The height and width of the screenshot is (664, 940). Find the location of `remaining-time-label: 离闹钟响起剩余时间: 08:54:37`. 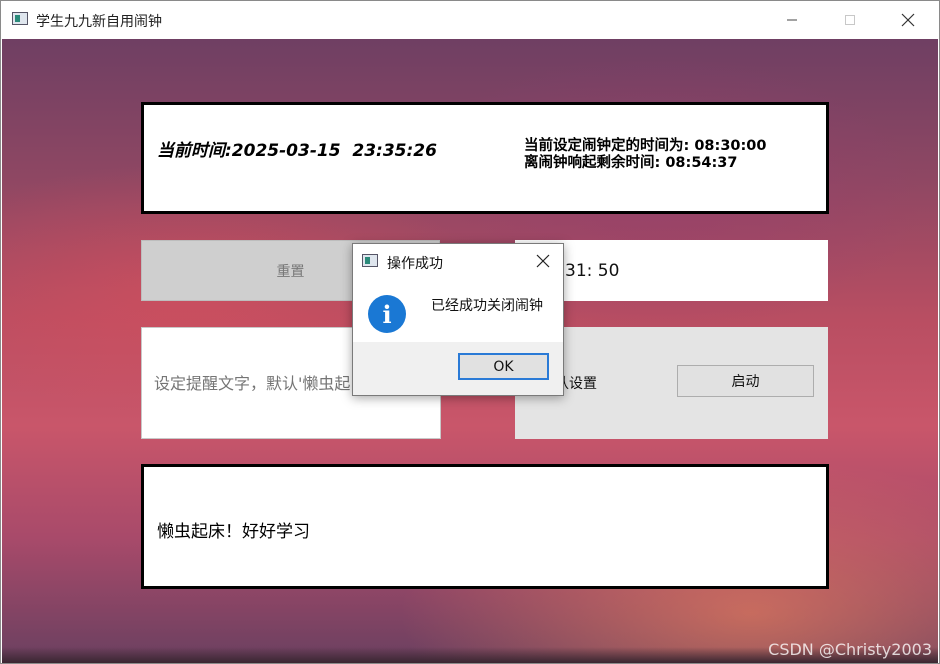

remaining-time-label: 离闹钟响起剩余时间: 08:54:37 is located at coordinates (631, 163).